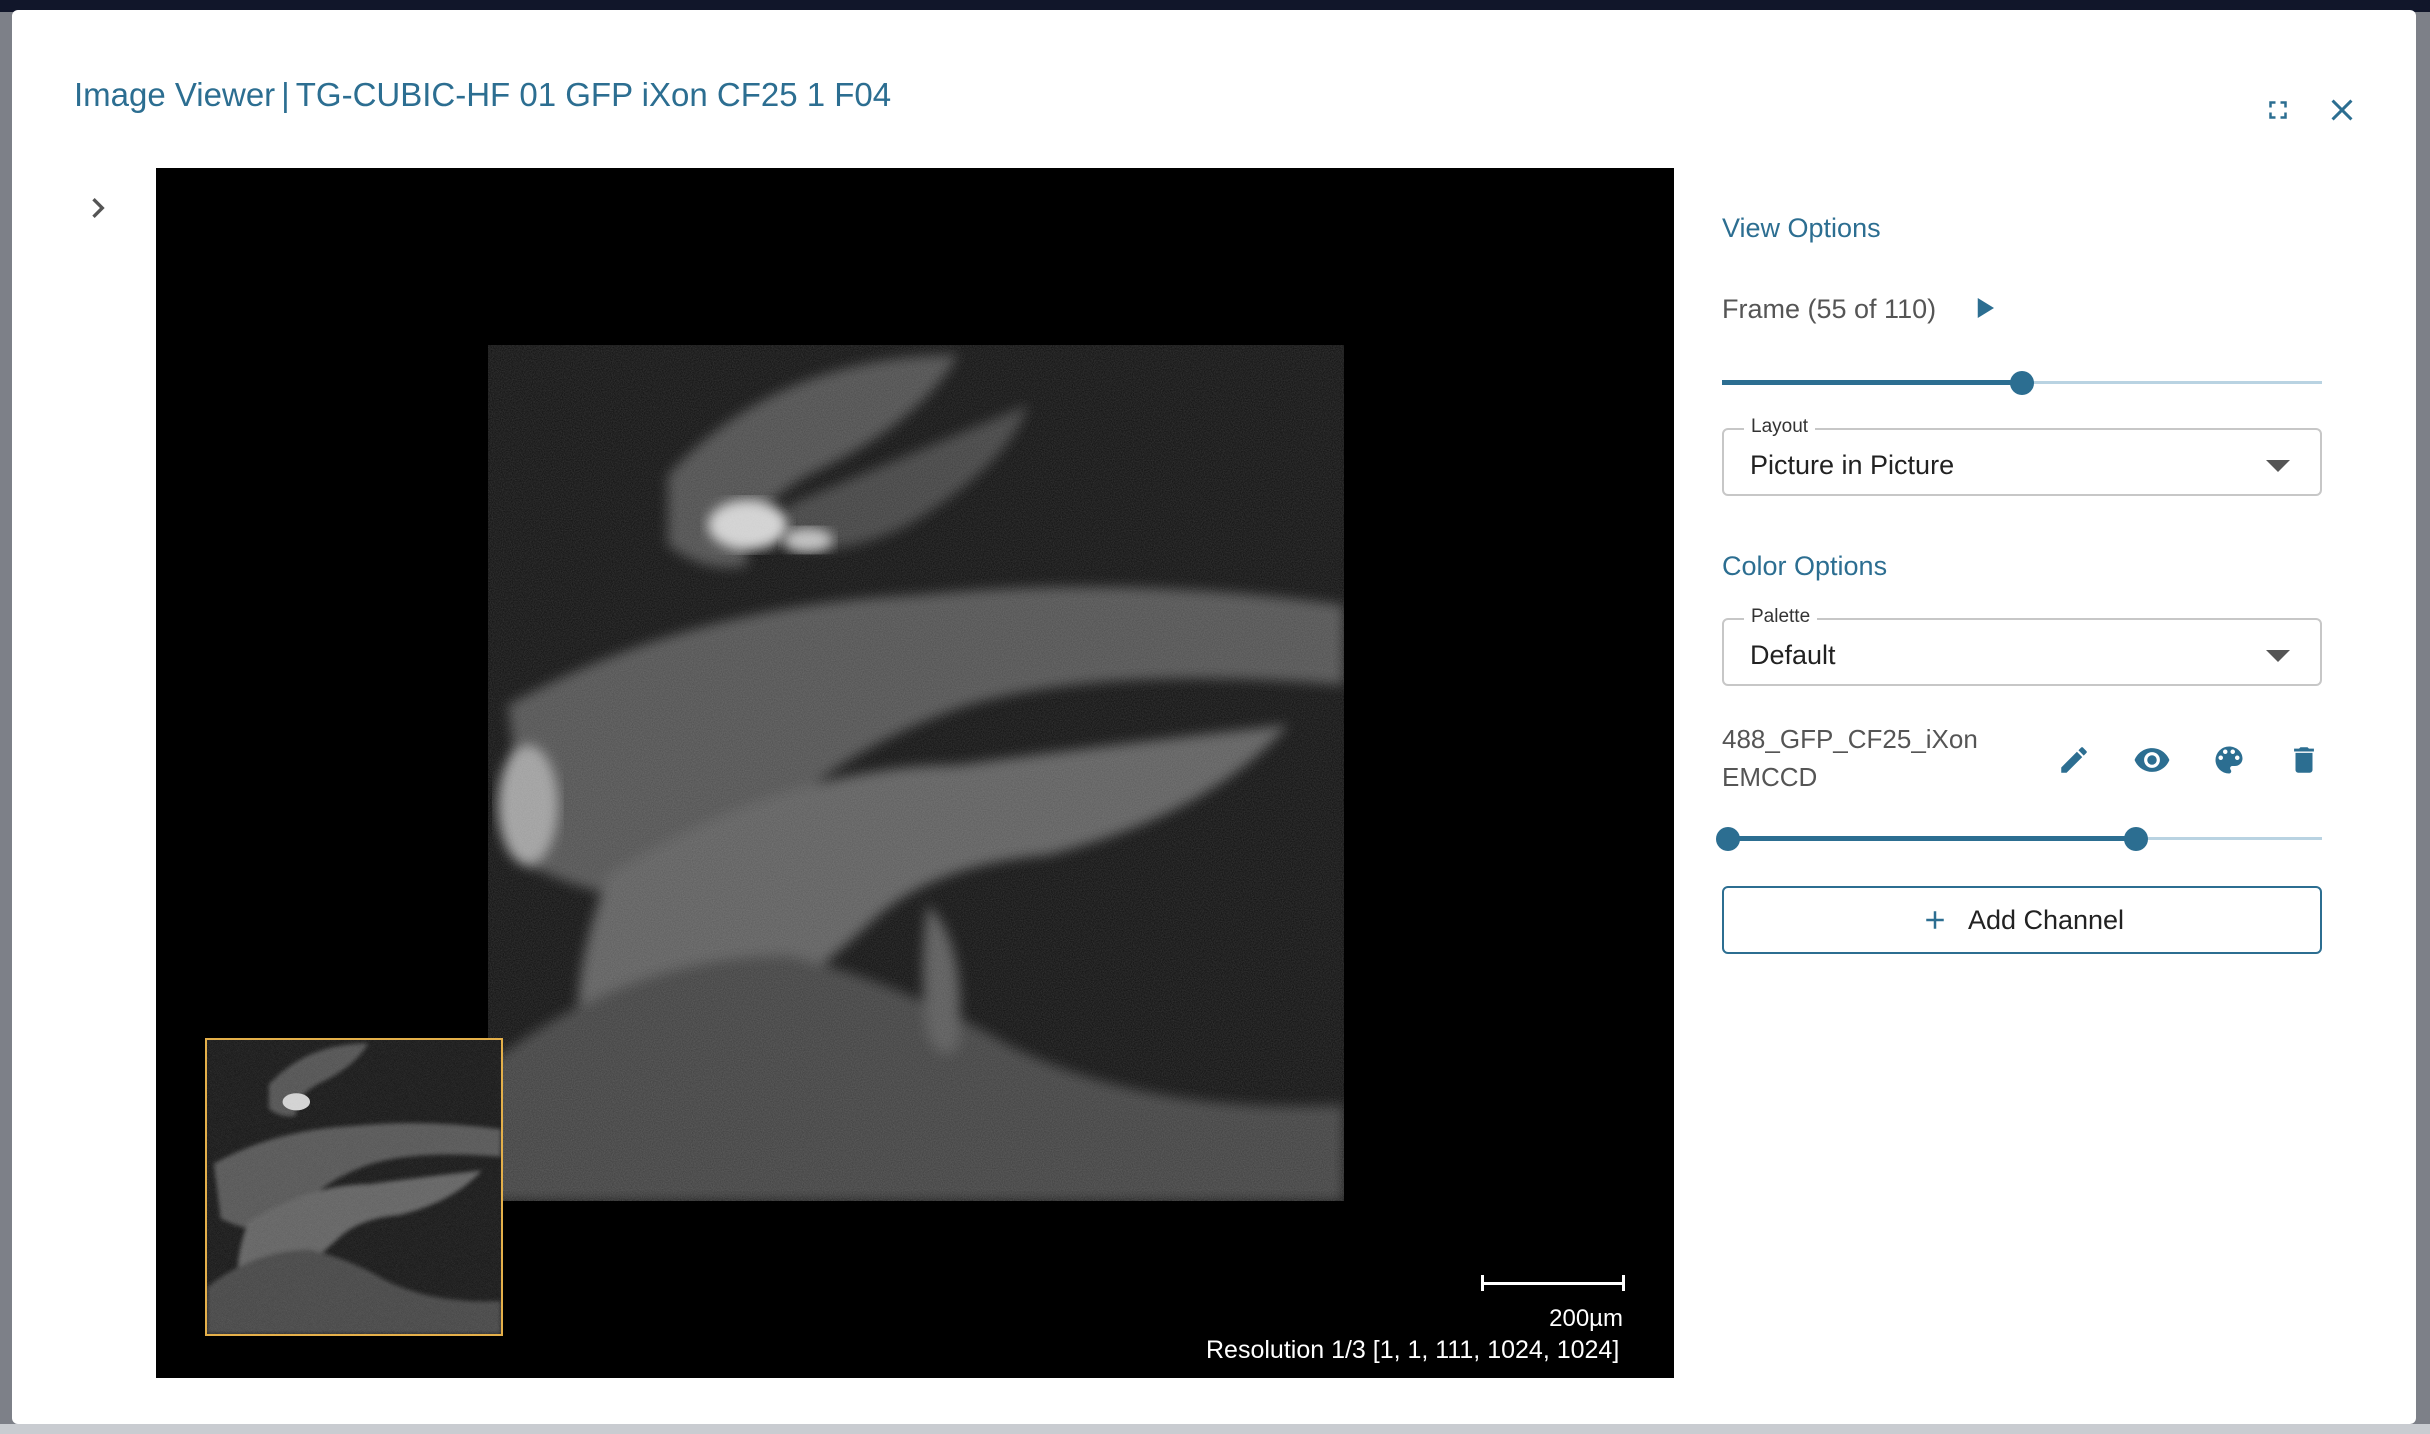 This screenshot has width=2430, height=1434. Describe the element at coordinates (1780, 427) in the screenshot. I see `layout-select-legend: Layout` at that location.